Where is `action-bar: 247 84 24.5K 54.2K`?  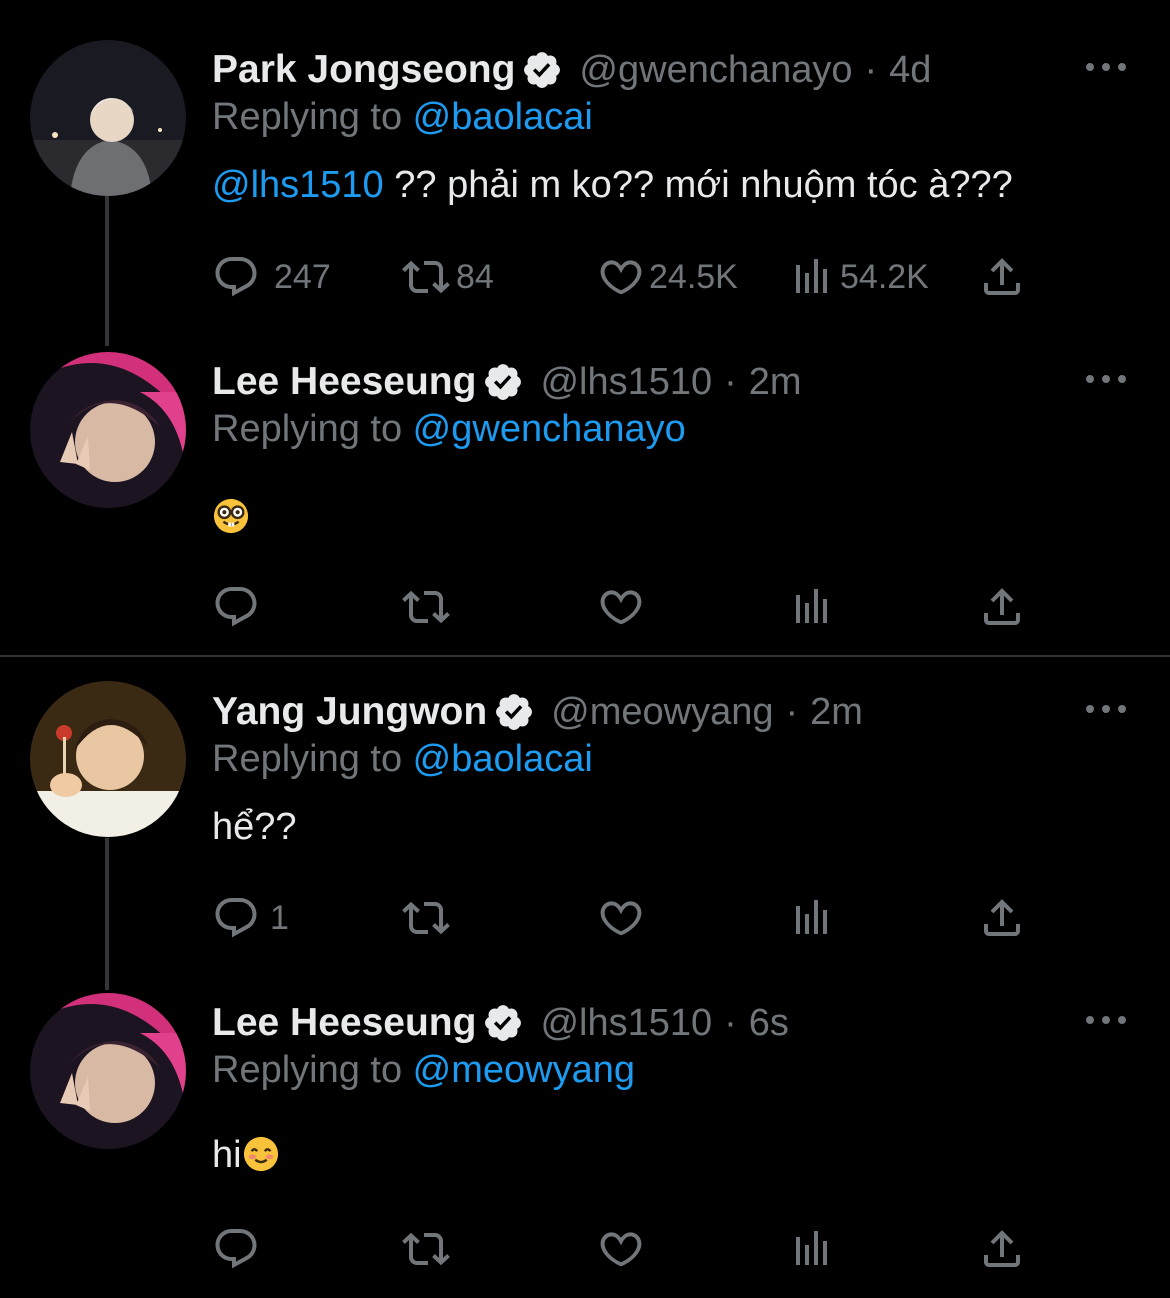 action-bar: 247 84 24.5K 54.2K is located at coordinates (627, 277).